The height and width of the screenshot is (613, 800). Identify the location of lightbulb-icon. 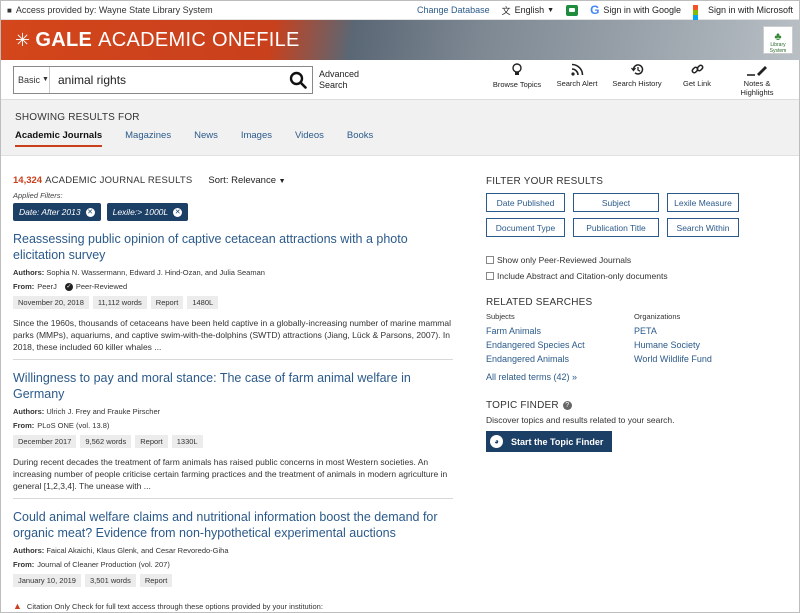
(517, 68).